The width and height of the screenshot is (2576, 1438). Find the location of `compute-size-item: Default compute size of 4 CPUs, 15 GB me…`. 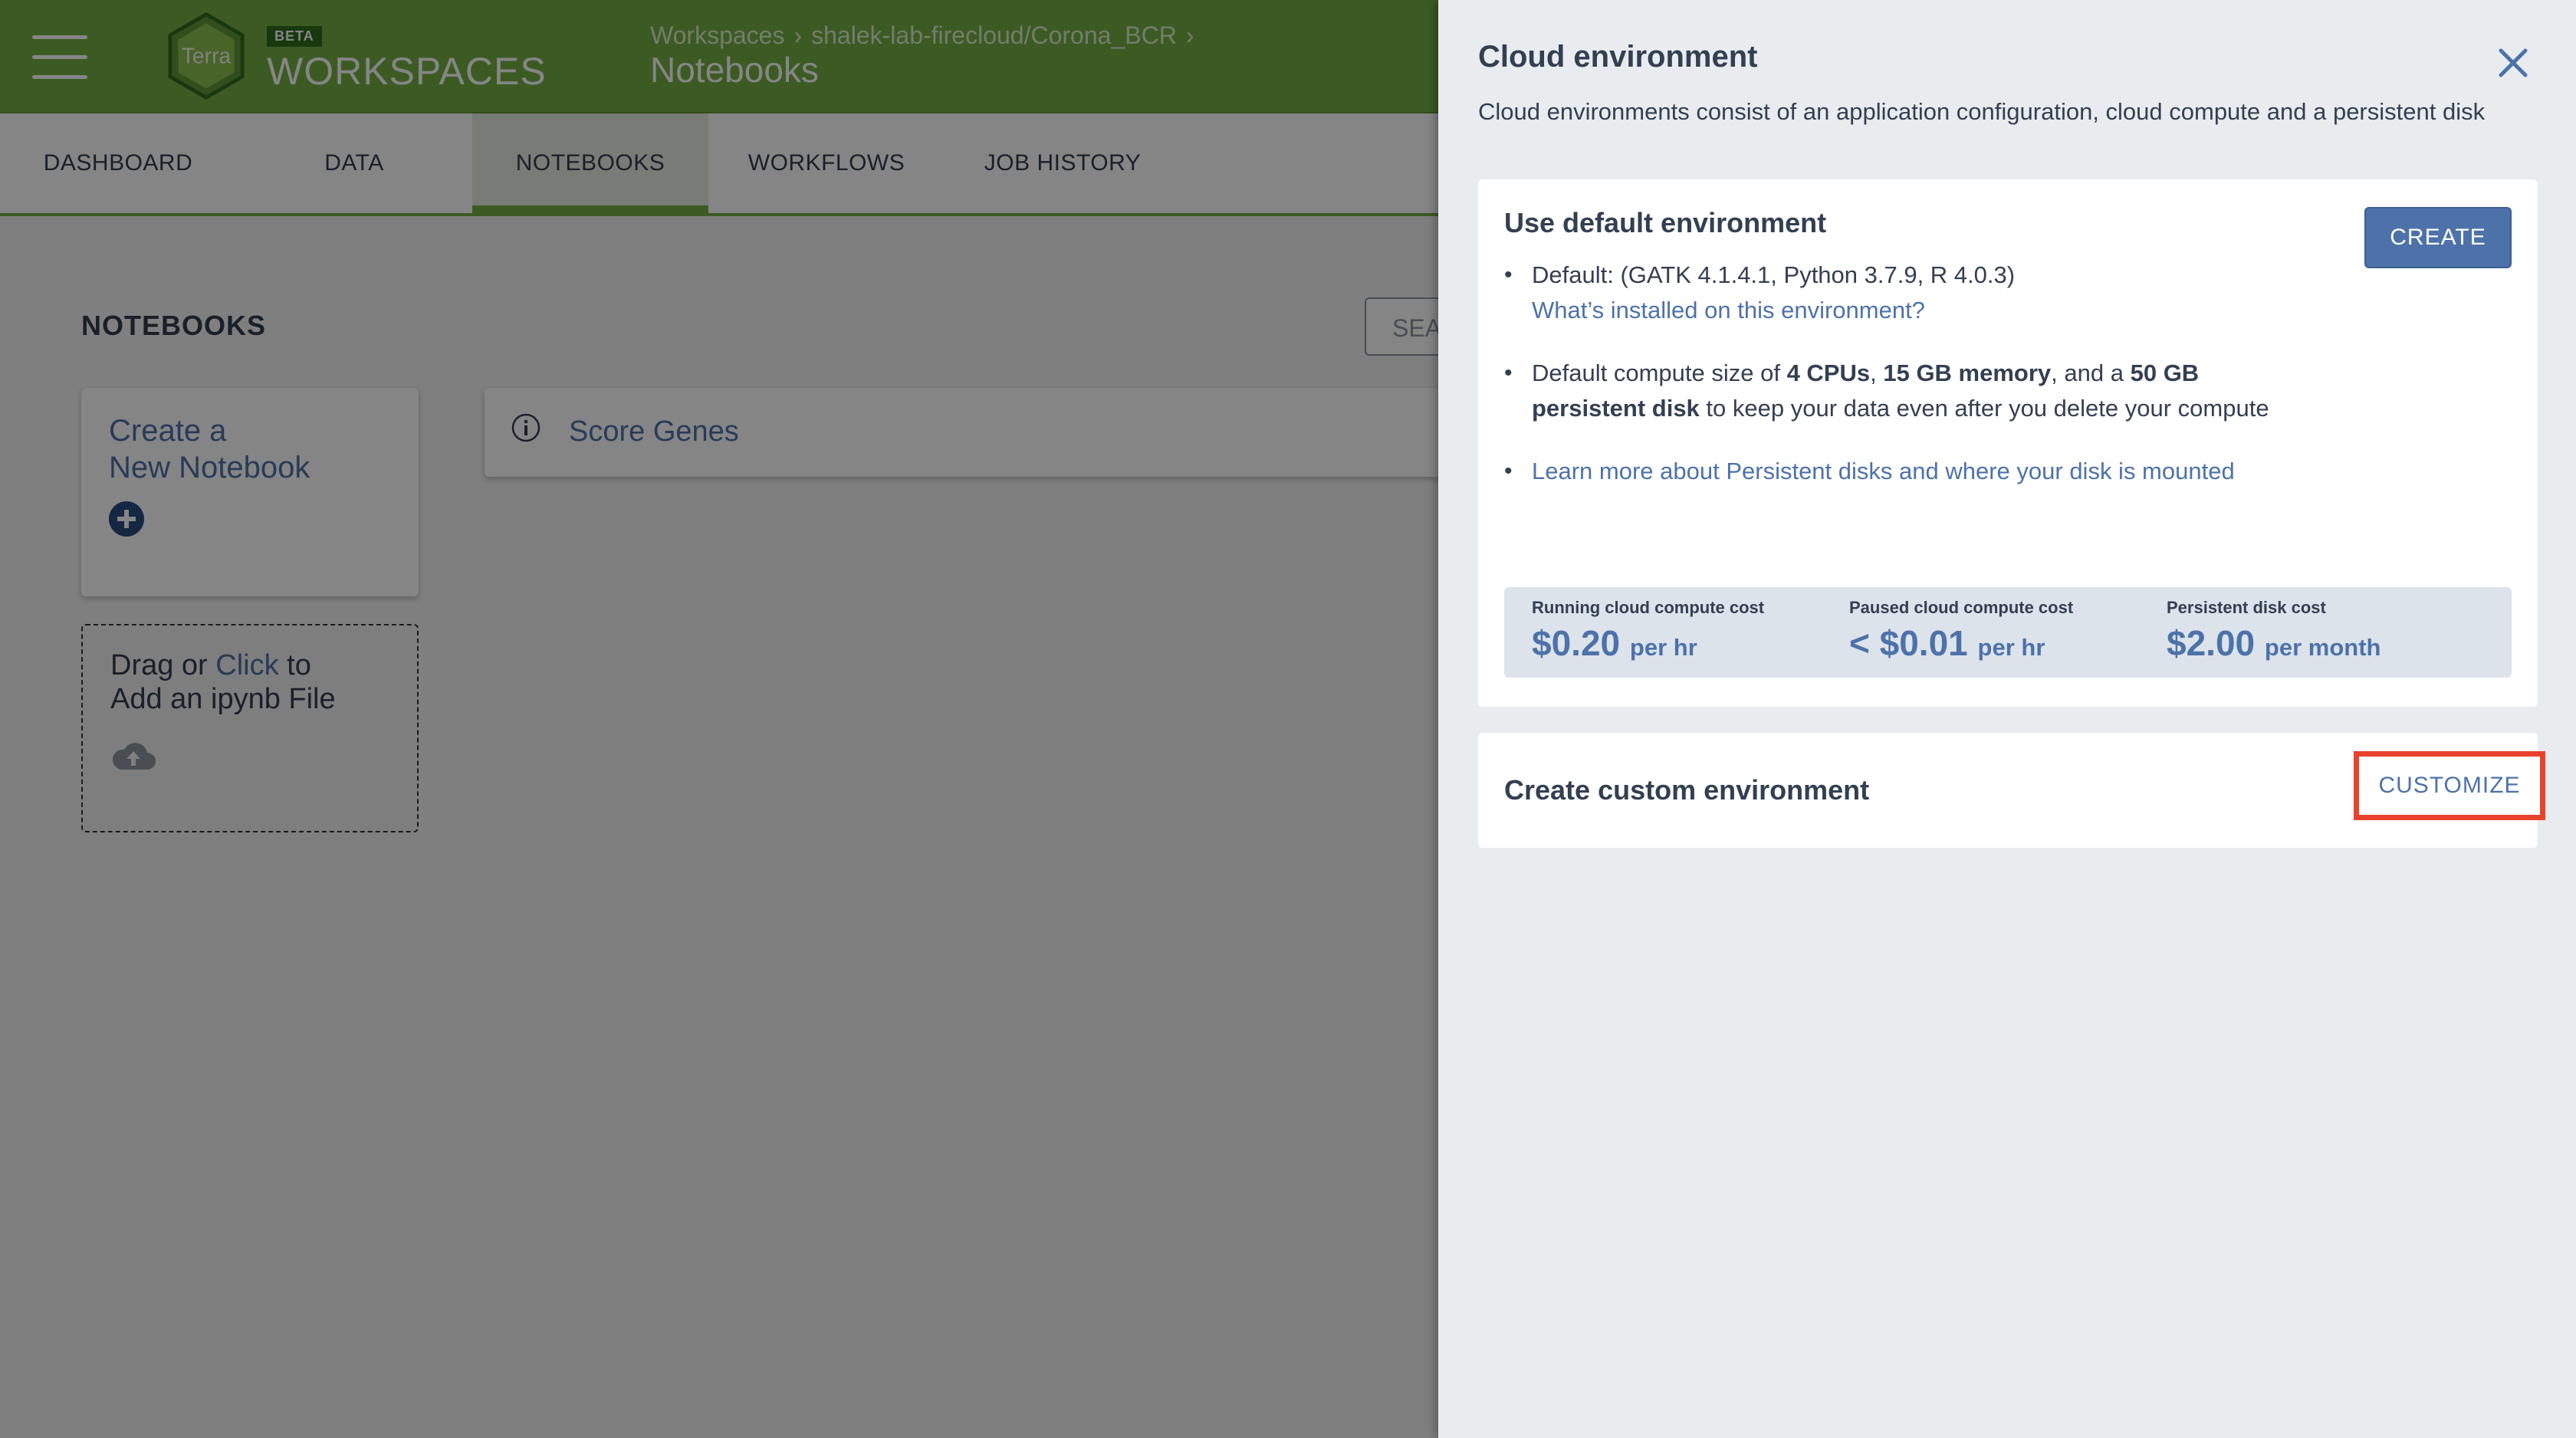

compute-size-item: Default compute size of 4 CPUs, 15 GB me… is located at coordinates (1888, 391).